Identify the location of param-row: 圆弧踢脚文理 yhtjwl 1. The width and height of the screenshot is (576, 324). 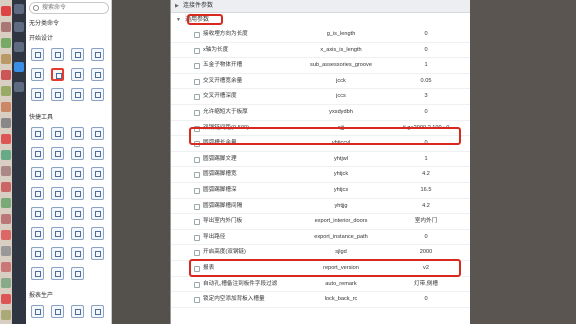
(321, 160).